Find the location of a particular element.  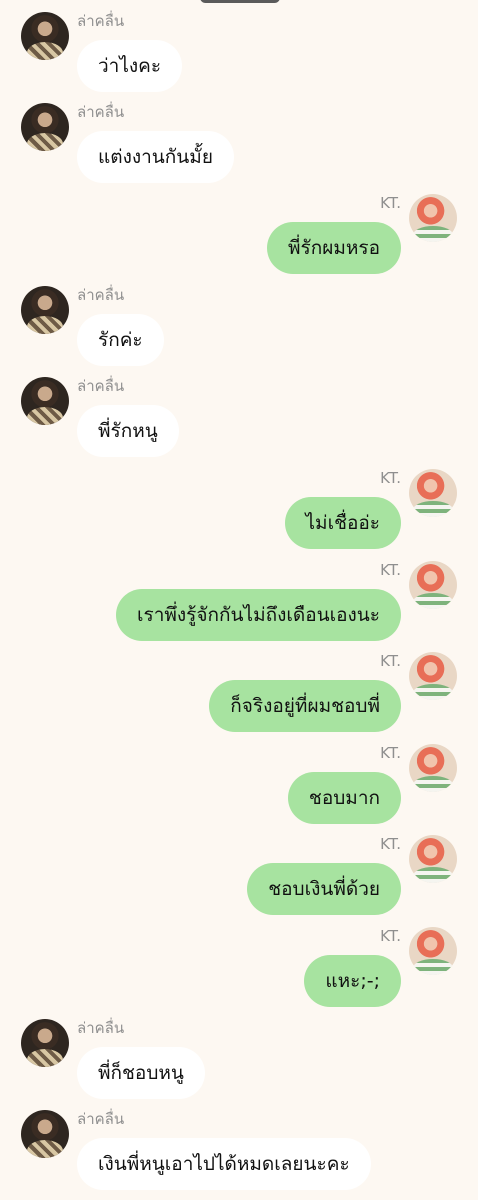

incoming-message-bubble: ว่าไงคะ is located at coordinates (130, 66).